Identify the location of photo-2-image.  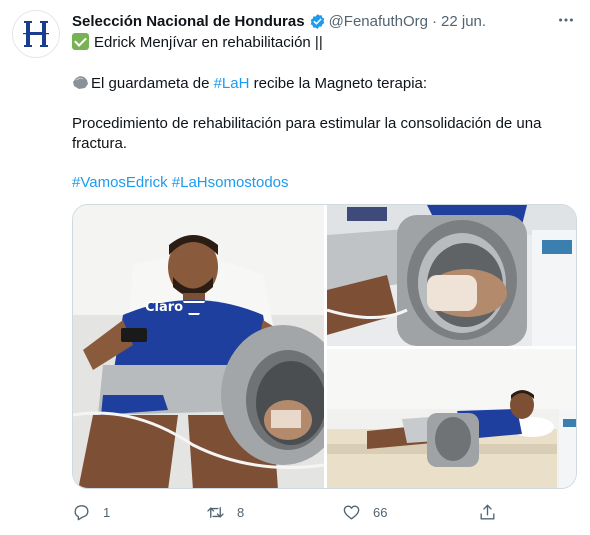
(451, 275).